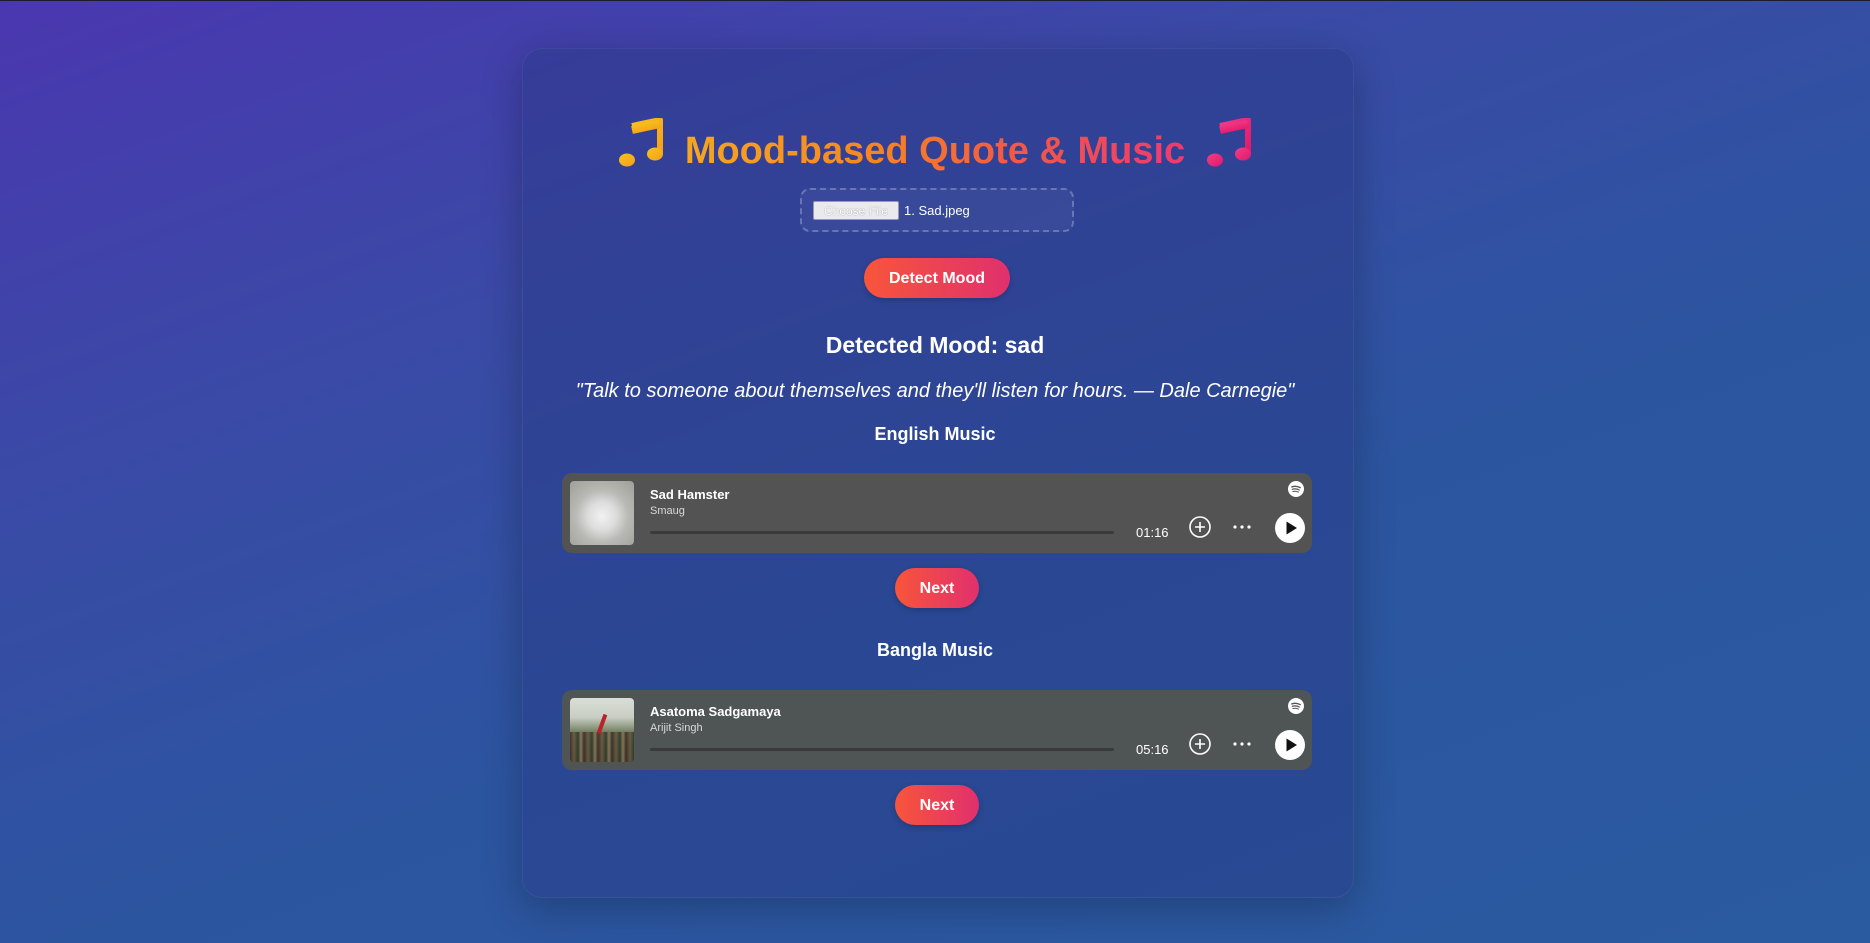 The height and width of the screenshot is (943, 1870). Describe the element at coordinates (935, 0) in the screenshot. I see `window-top-border` at that location.